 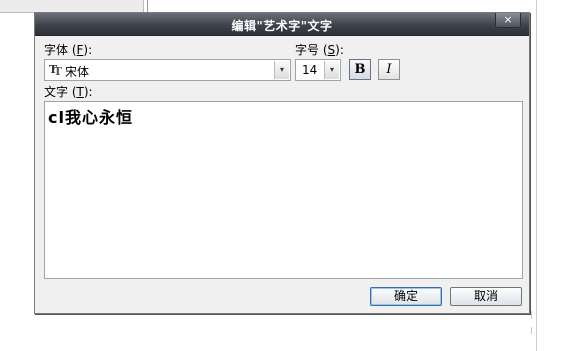 I want to click on cancel-button: 取消, so click(x=486, y=296).